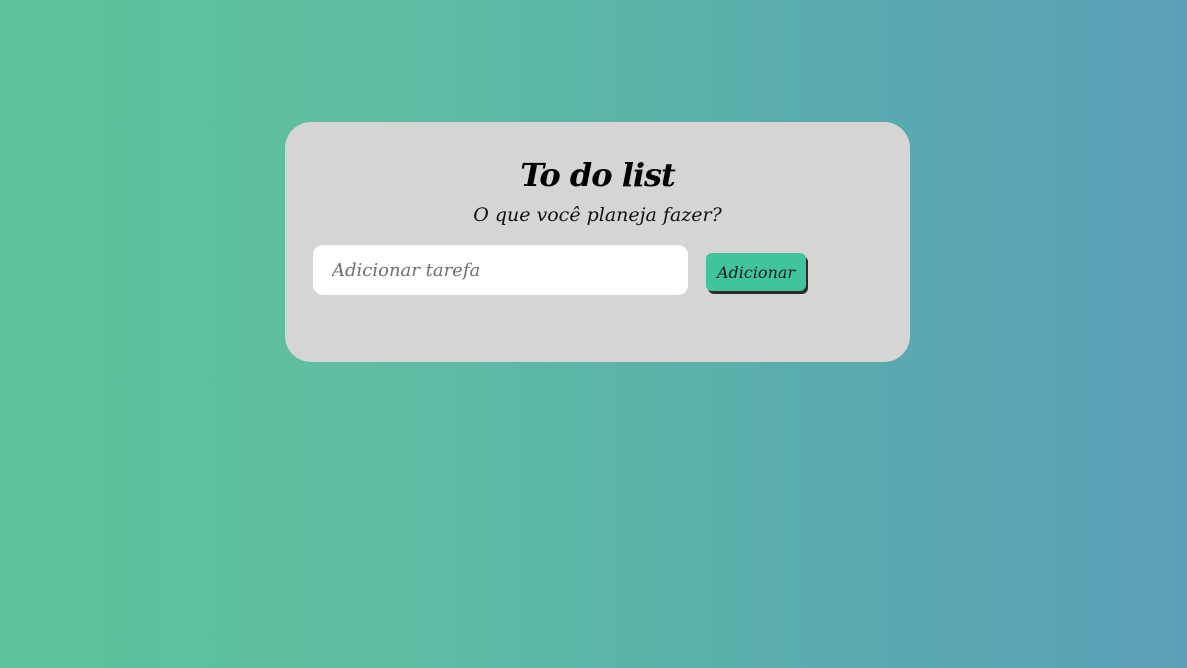 The image size is (1187, 668). What do you see at coordinates (597, 215) in the screenshot?
I see `page-subtitle: O que você planeja fazer?` at bounding box center [597, 215].